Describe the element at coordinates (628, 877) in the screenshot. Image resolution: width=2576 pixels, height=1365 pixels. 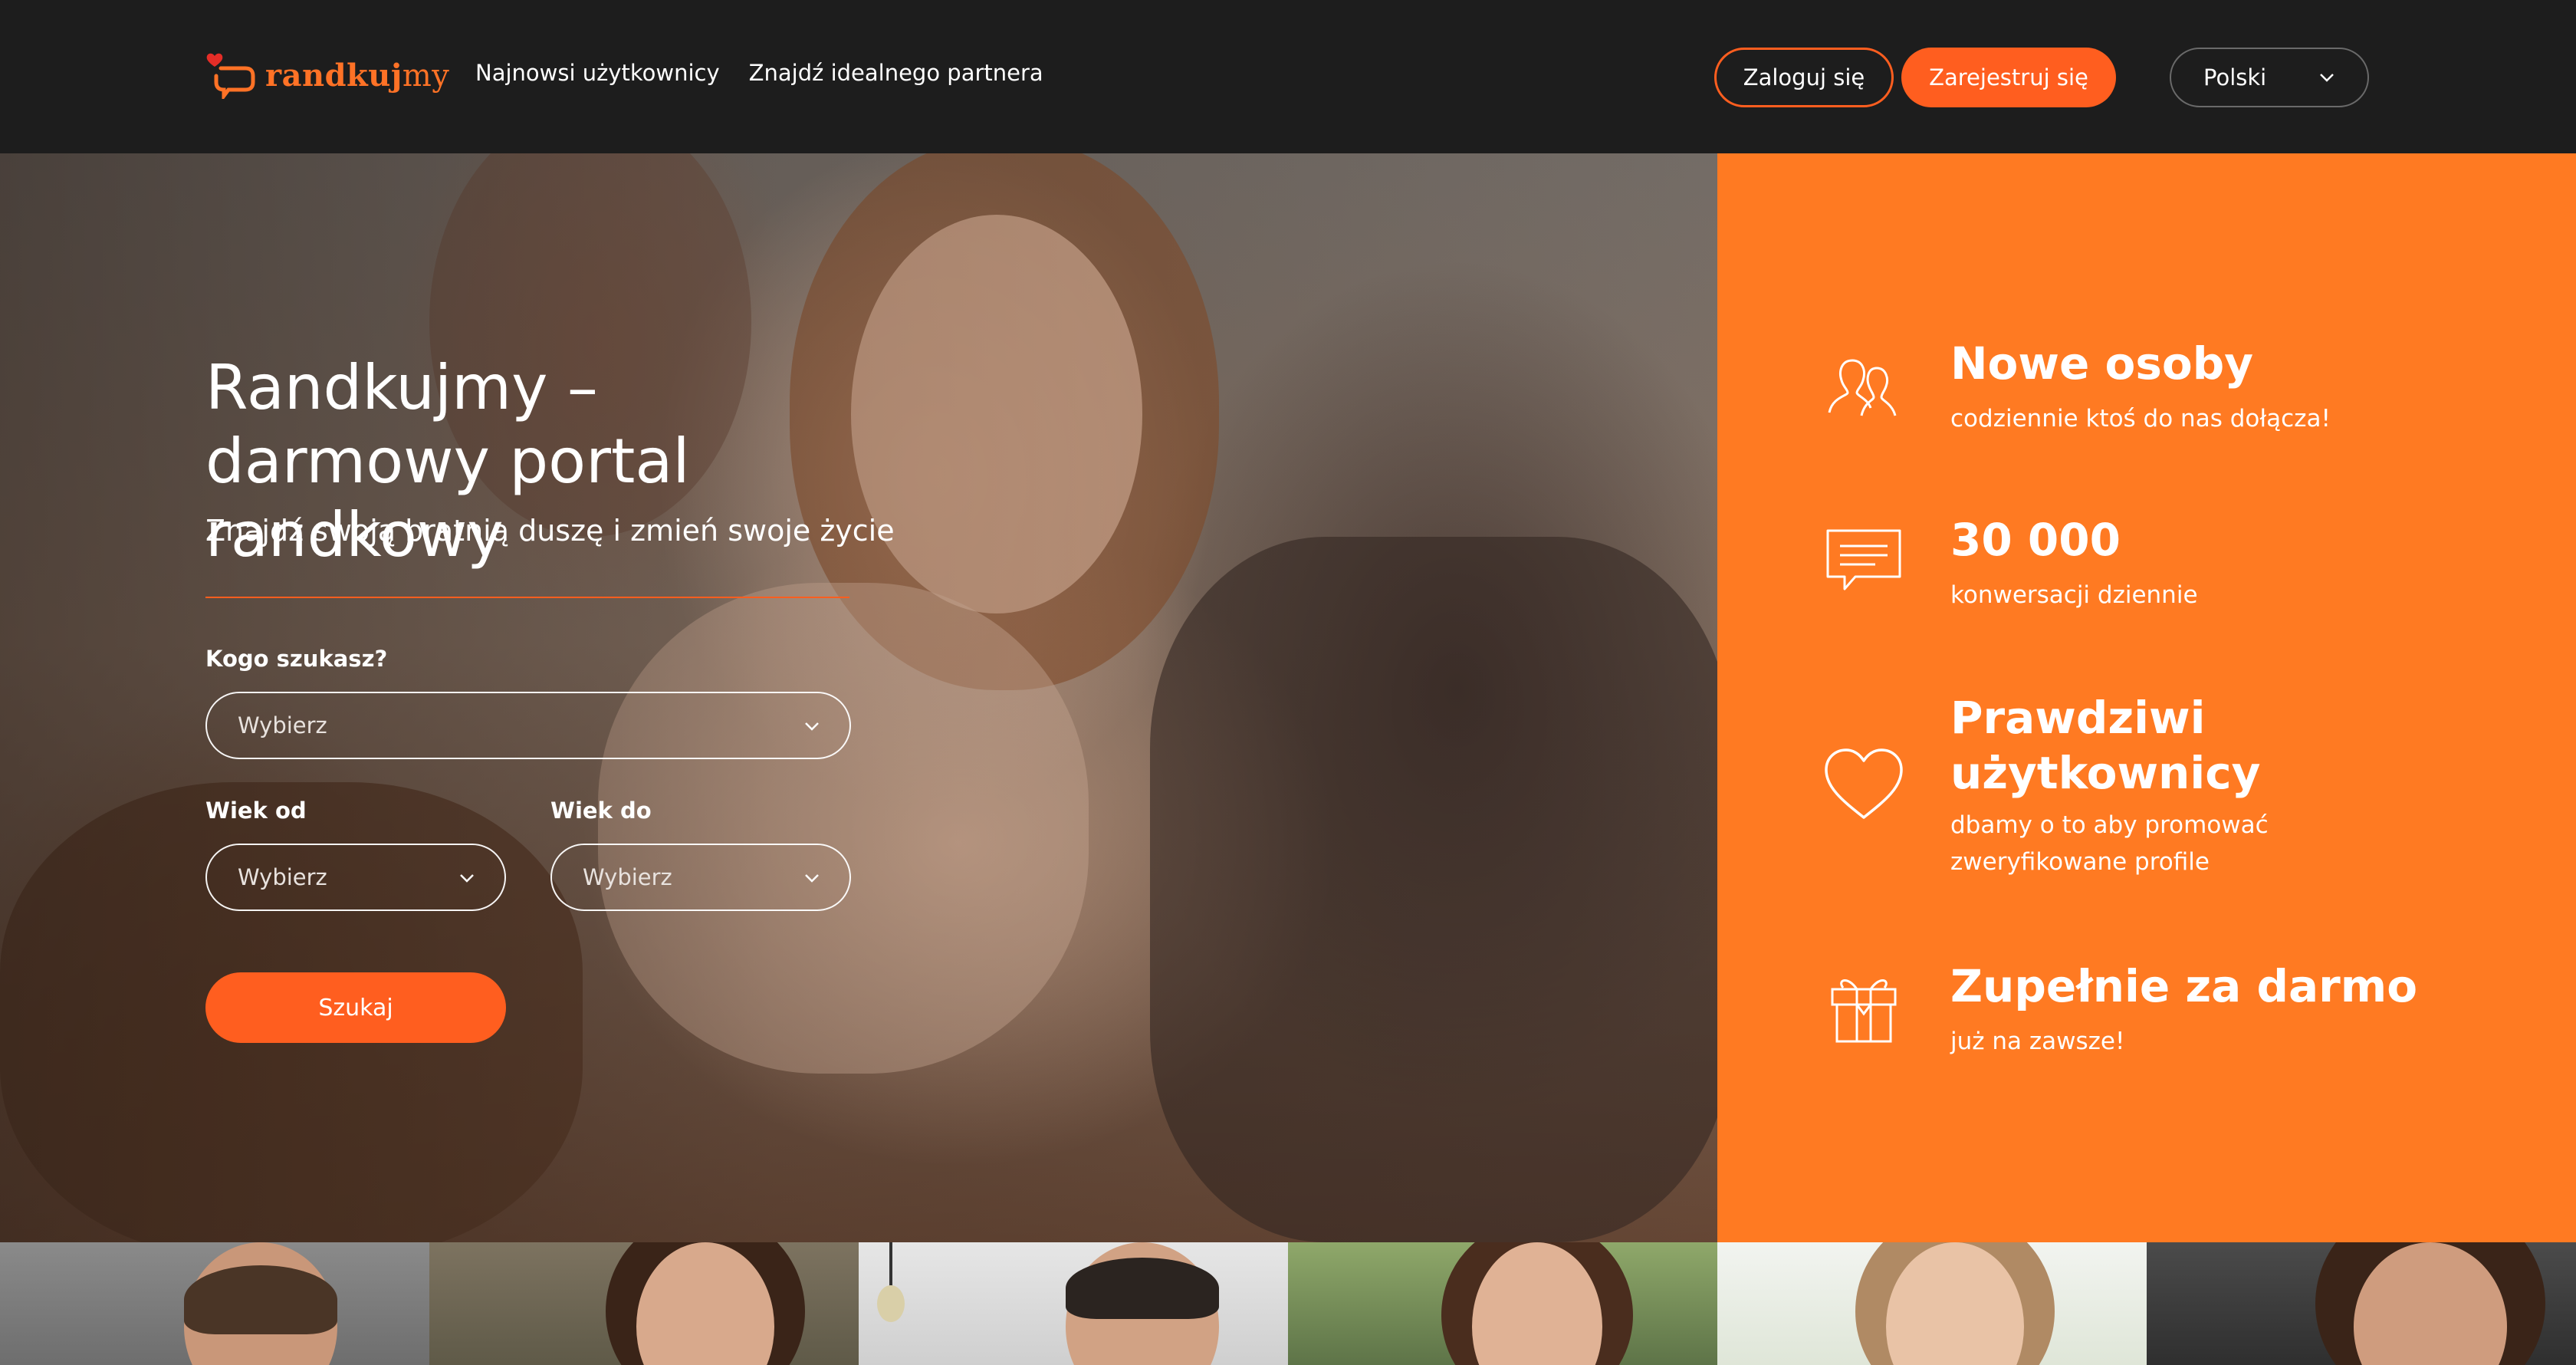
I see `age-to-value: Wybierz` at that location.